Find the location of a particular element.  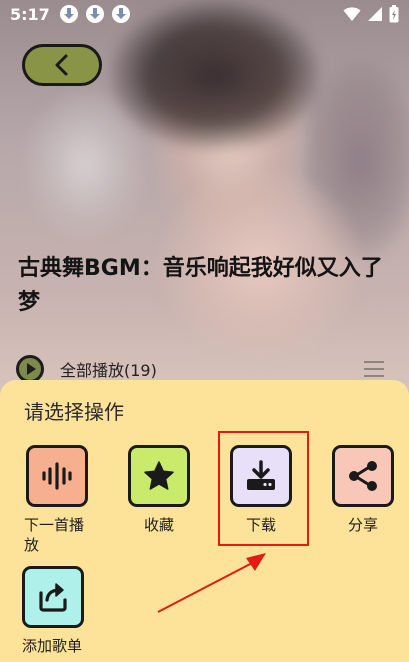

add-to-playlist-button is located at coordinates (53, 597).